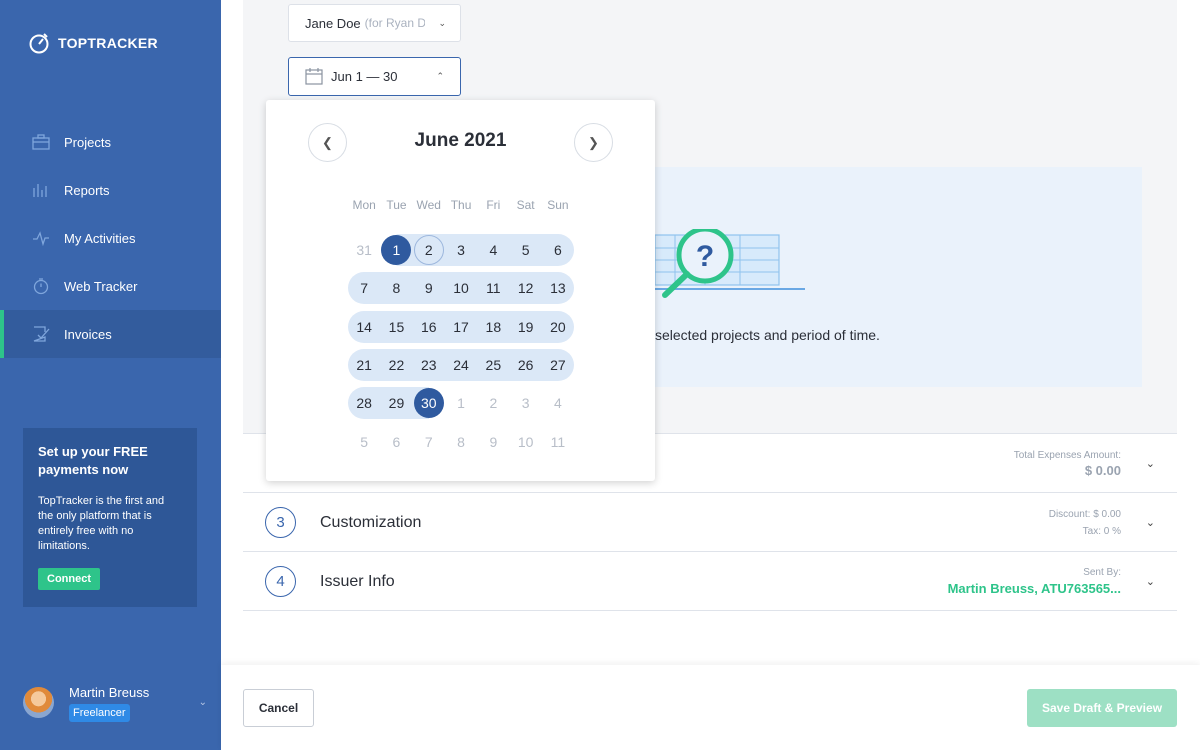 This screenshot has width=1200, height=750. What do you see at coordinates (364, 288) in the screenshot?
I see `calendar-day: 7` at bounding box center [364, 288].